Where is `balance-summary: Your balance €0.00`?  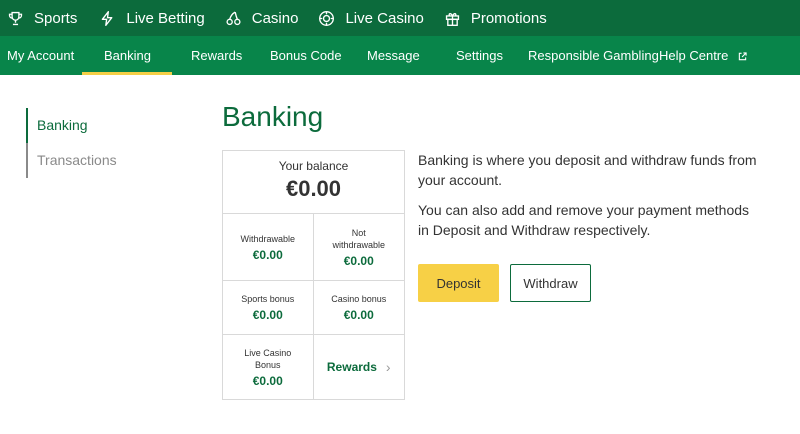 balance-summary: Your balance €0.00 is located at coordinates (313, 182).